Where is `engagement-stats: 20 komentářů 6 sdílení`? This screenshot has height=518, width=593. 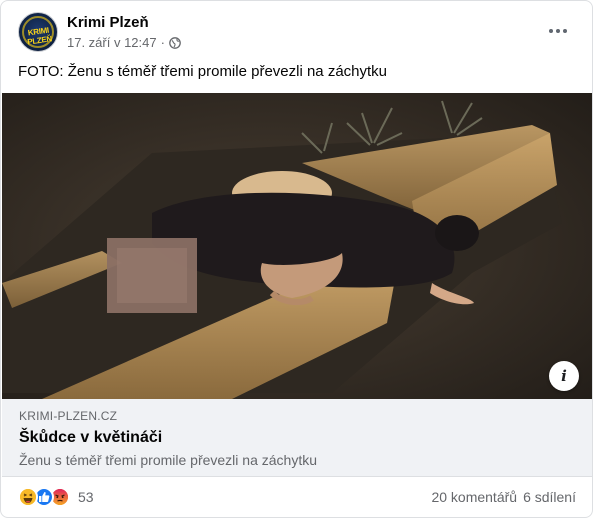 engagement-stats: 20 komentářů 6 sdílení is located at coordinates (503, 497).